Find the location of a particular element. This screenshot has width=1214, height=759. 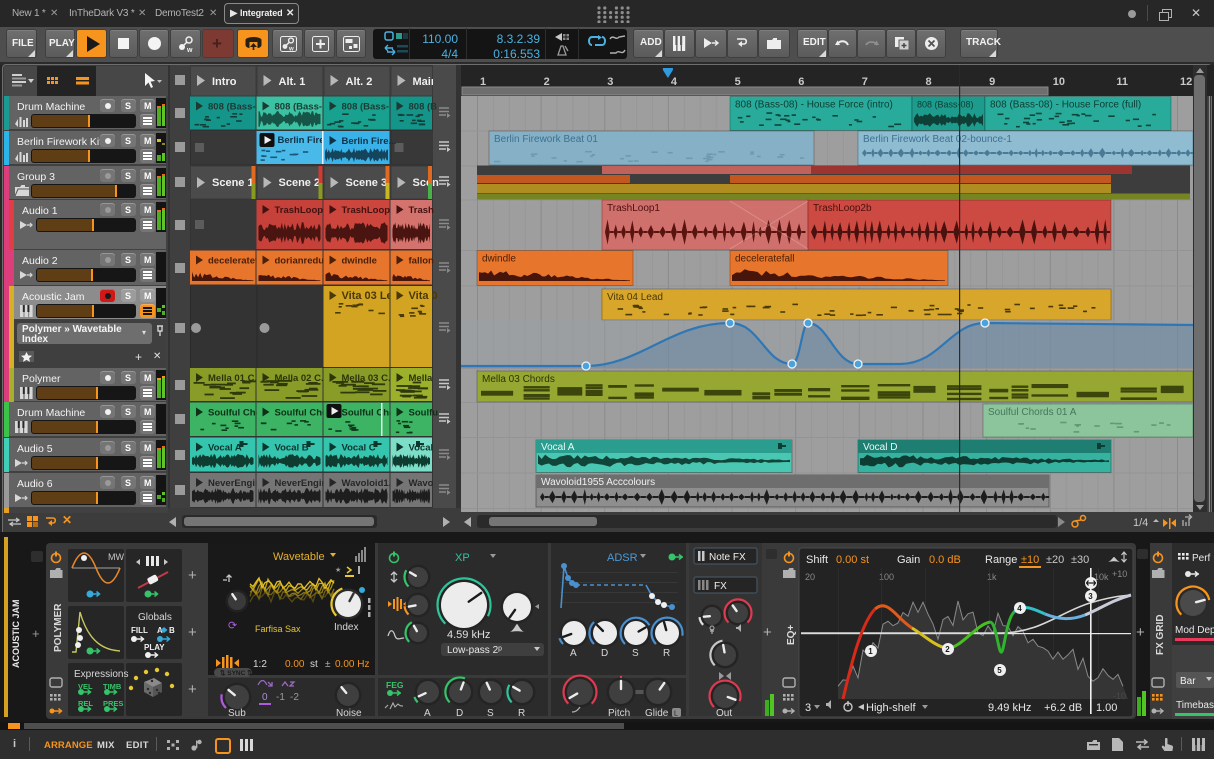

svg-text: Wavo is located at coordinates (421, 483).